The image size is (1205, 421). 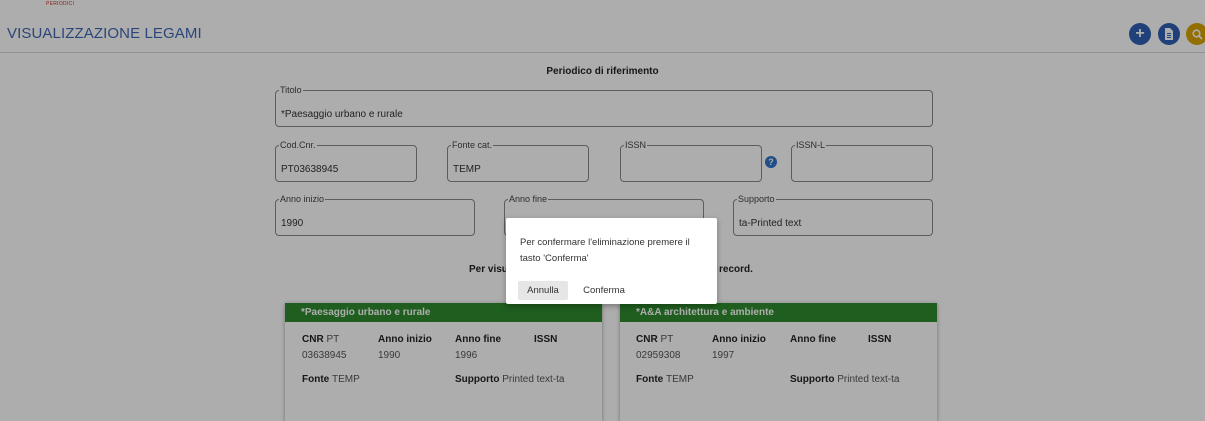 What do you see at coordinates (543, 290) in the screenshot?
I see `cancel-button: Annulla` at bounding box center [543, 290].